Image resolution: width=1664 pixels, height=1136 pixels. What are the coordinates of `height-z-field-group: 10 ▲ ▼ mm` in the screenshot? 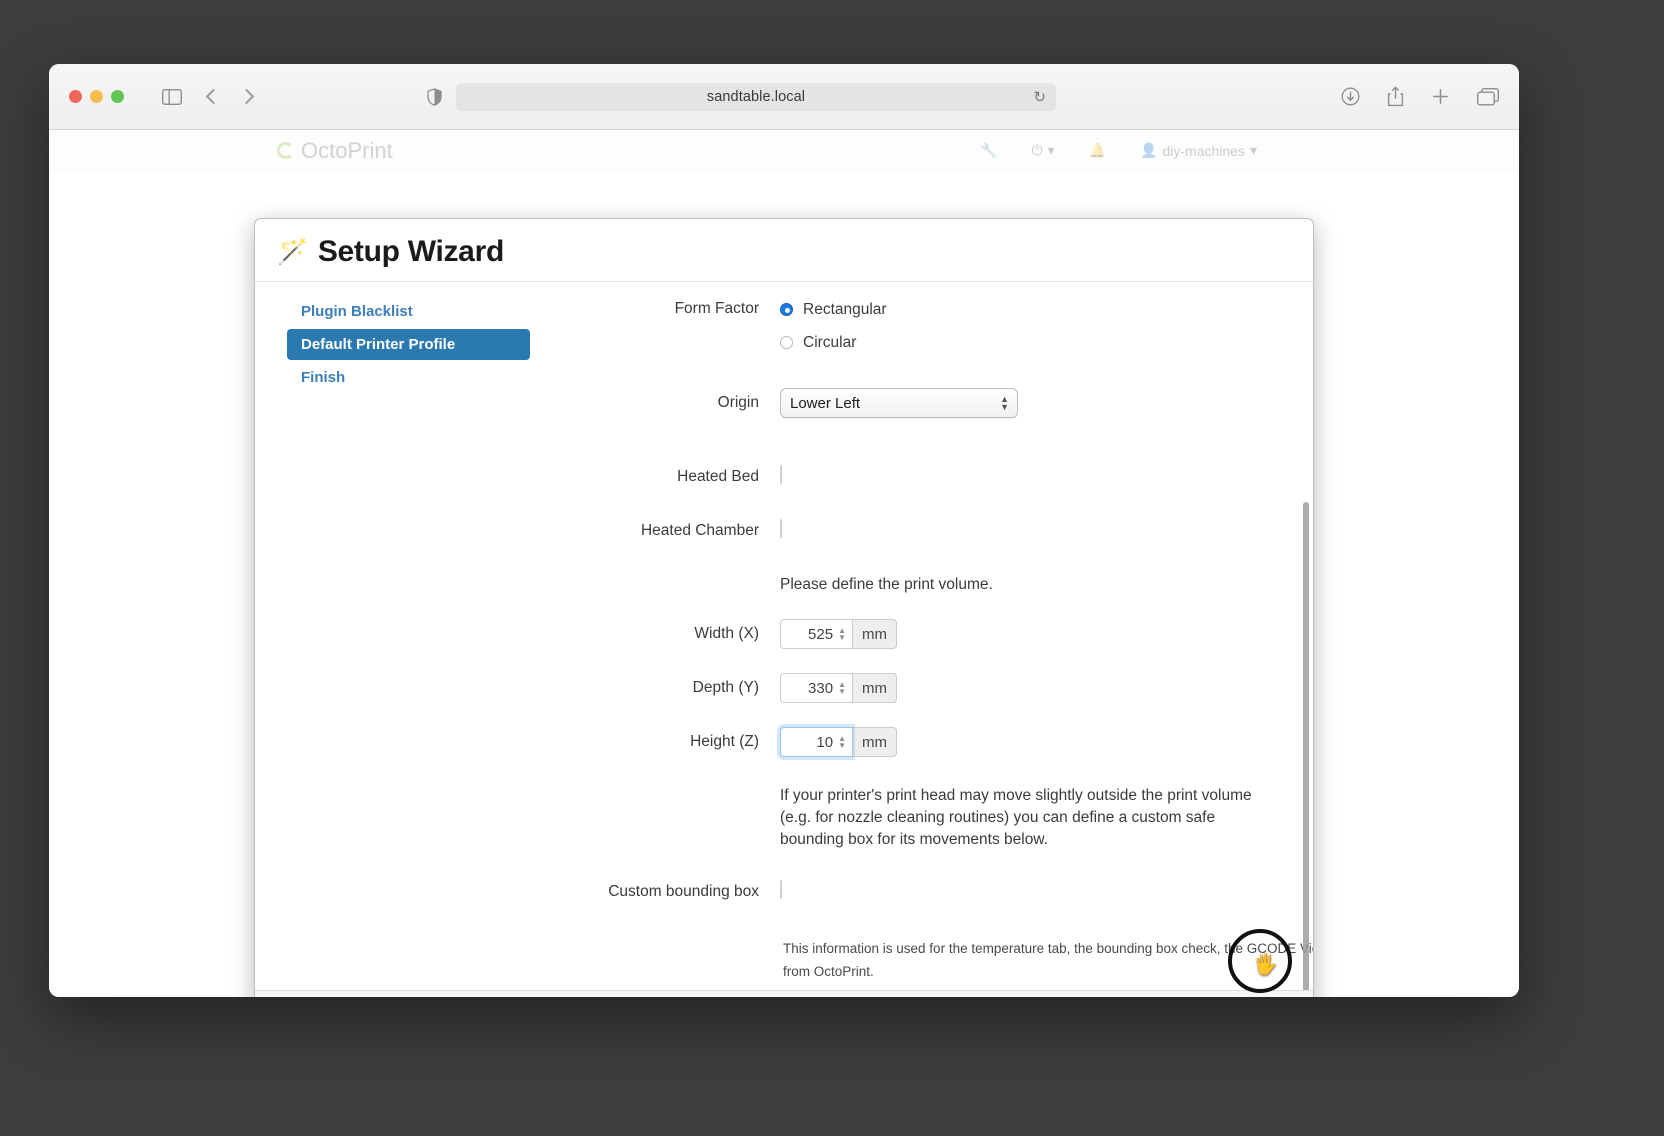 It's located at (838, 742).